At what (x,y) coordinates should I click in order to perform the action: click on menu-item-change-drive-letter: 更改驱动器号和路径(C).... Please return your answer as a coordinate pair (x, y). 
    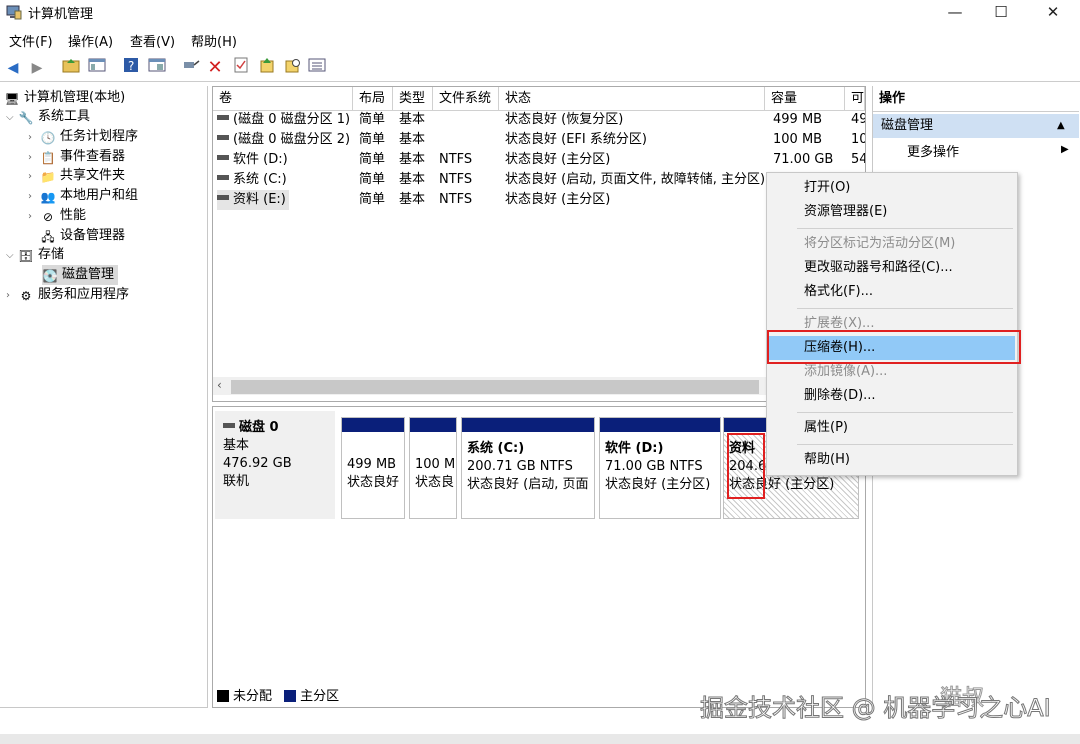
    Looking at the image, I should click on (892, 268).